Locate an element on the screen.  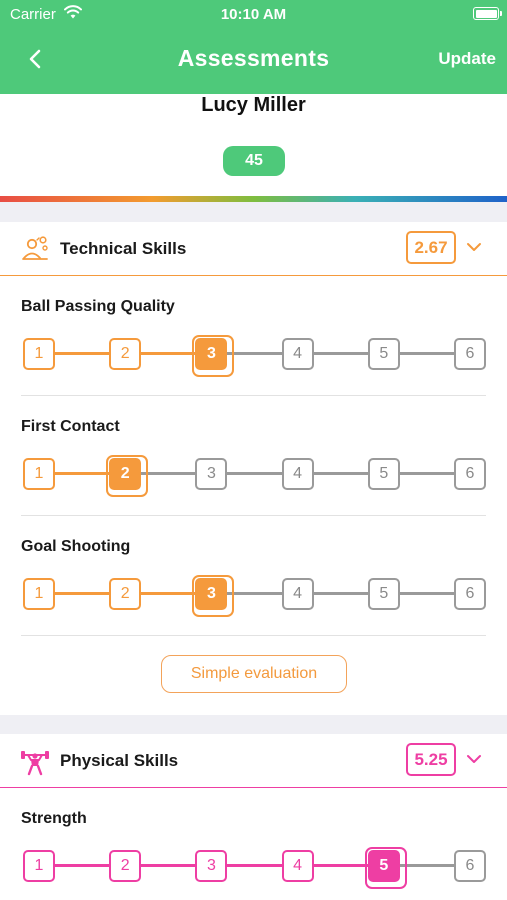
technical-skills-header: Technical Skills 2.67 is located at coordinates (253, 249).